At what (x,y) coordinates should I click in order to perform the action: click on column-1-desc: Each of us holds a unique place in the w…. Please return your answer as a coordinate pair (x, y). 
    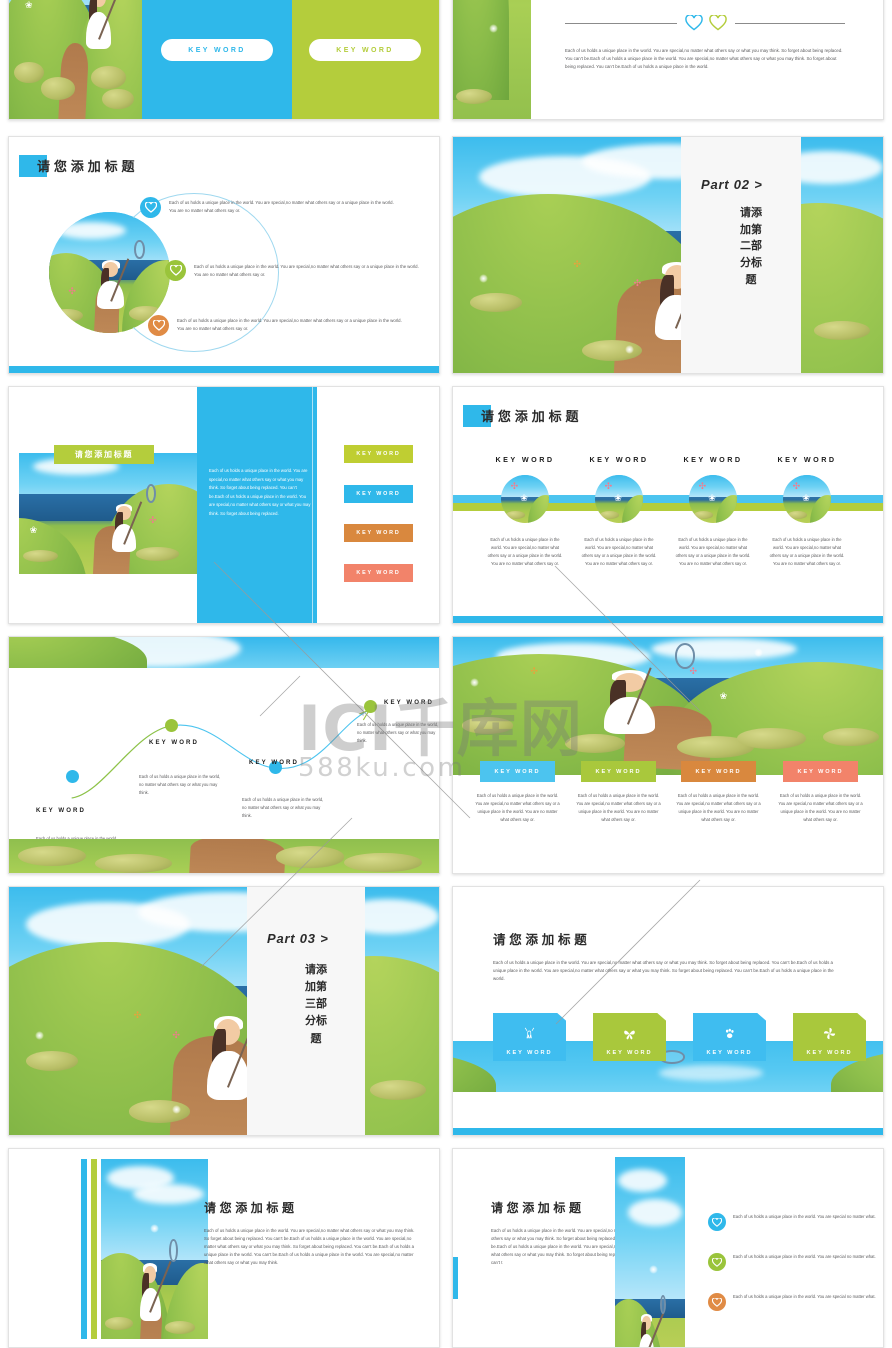
    Looking at the image, I should click on (525, 551).